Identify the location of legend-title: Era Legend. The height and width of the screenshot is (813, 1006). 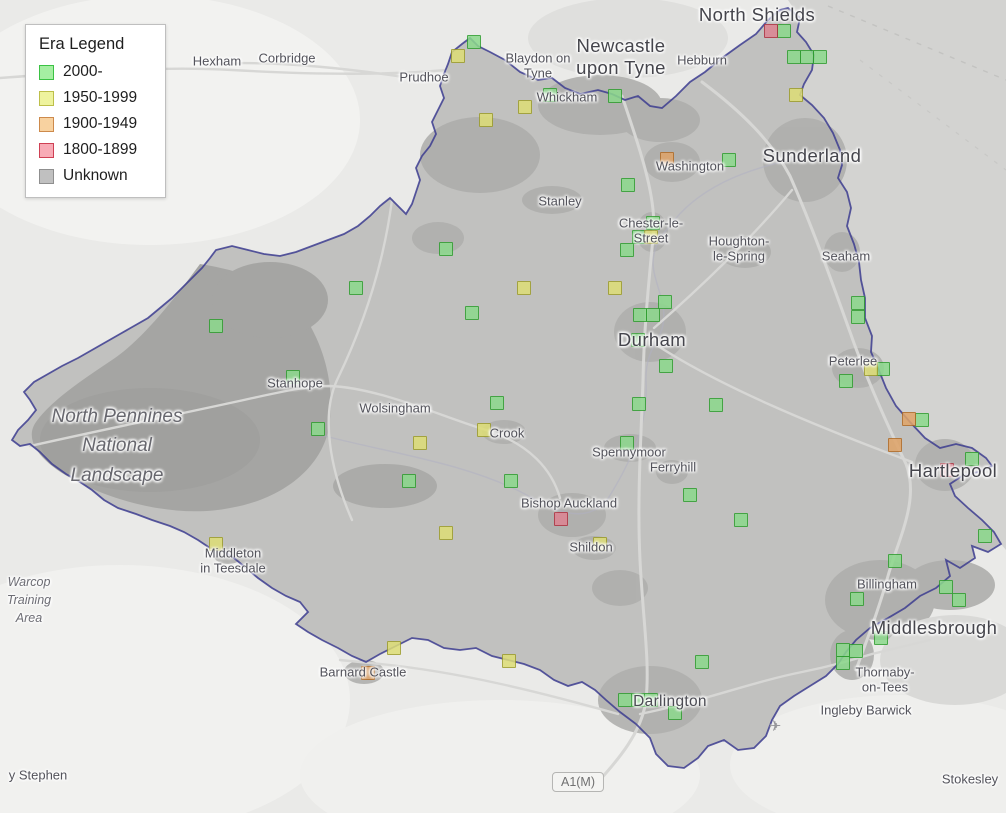
(82, 44).